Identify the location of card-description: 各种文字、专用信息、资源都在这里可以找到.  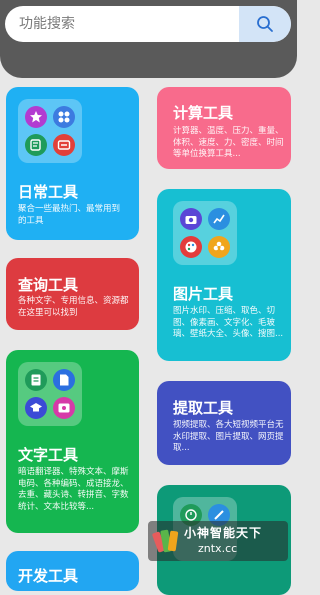
(73, 307).